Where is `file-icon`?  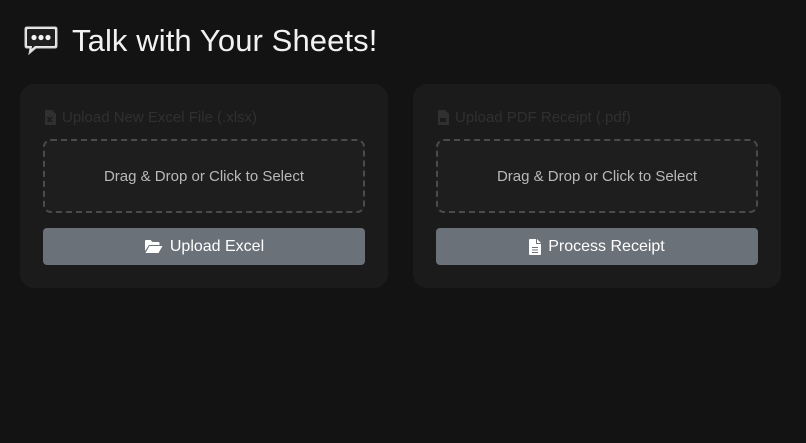
file-icon is located at coordinates (535, 246).